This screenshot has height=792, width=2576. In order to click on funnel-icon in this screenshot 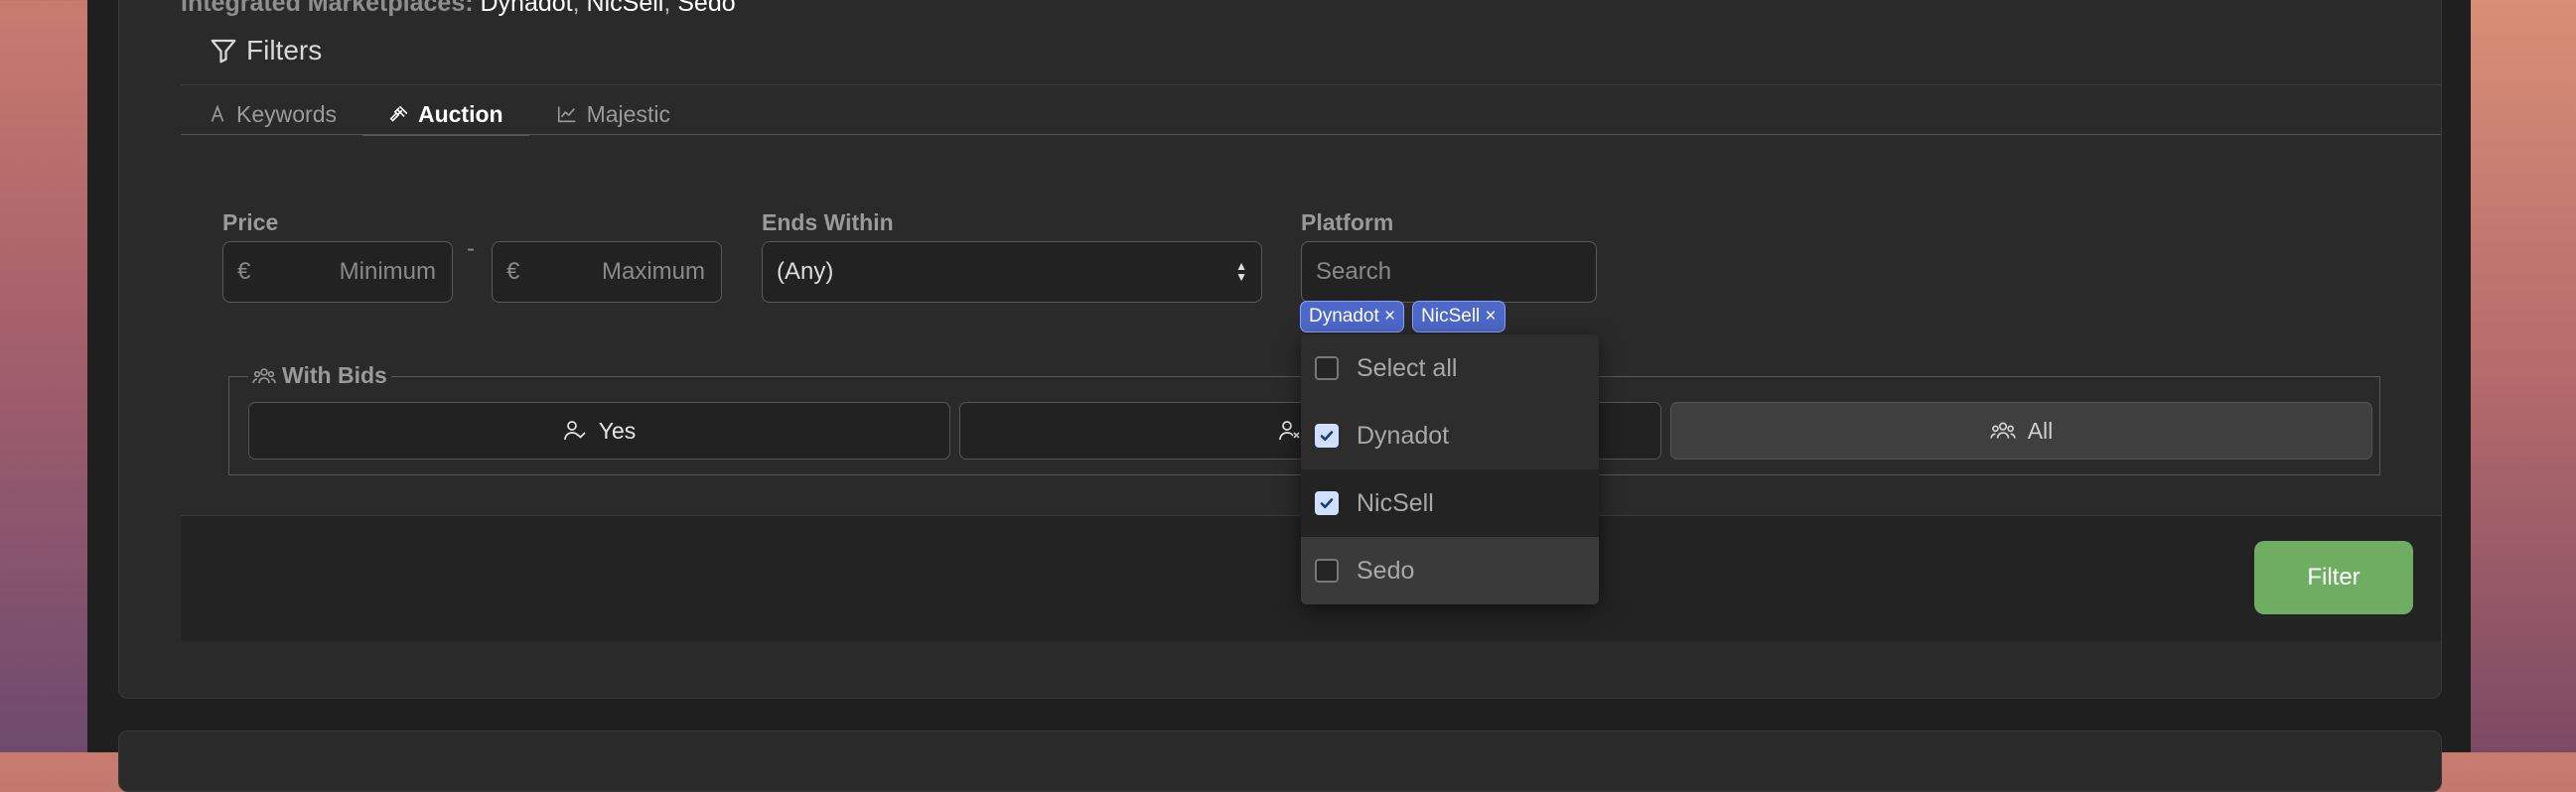, I will do `click(224, 51)`.